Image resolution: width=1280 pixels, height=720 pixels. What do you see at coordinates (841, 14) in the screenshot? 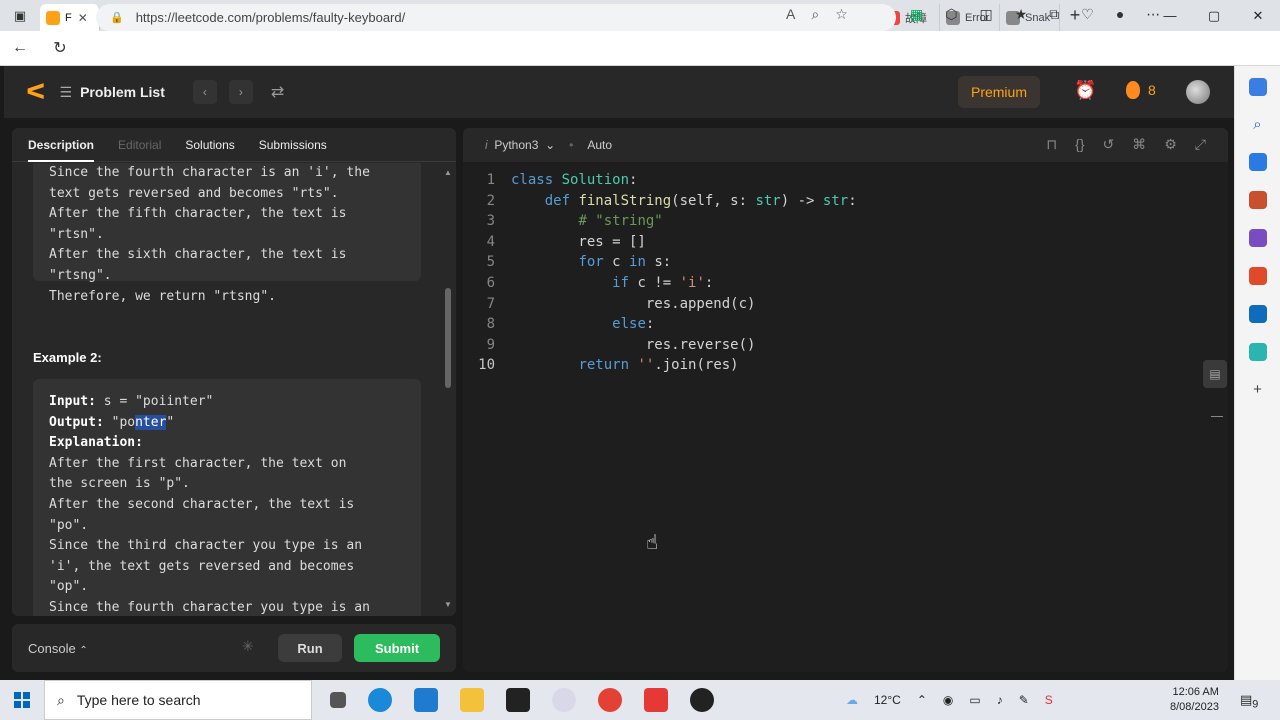
I see `favorite-star-icon: ☆` at bounding box center [841, 14].